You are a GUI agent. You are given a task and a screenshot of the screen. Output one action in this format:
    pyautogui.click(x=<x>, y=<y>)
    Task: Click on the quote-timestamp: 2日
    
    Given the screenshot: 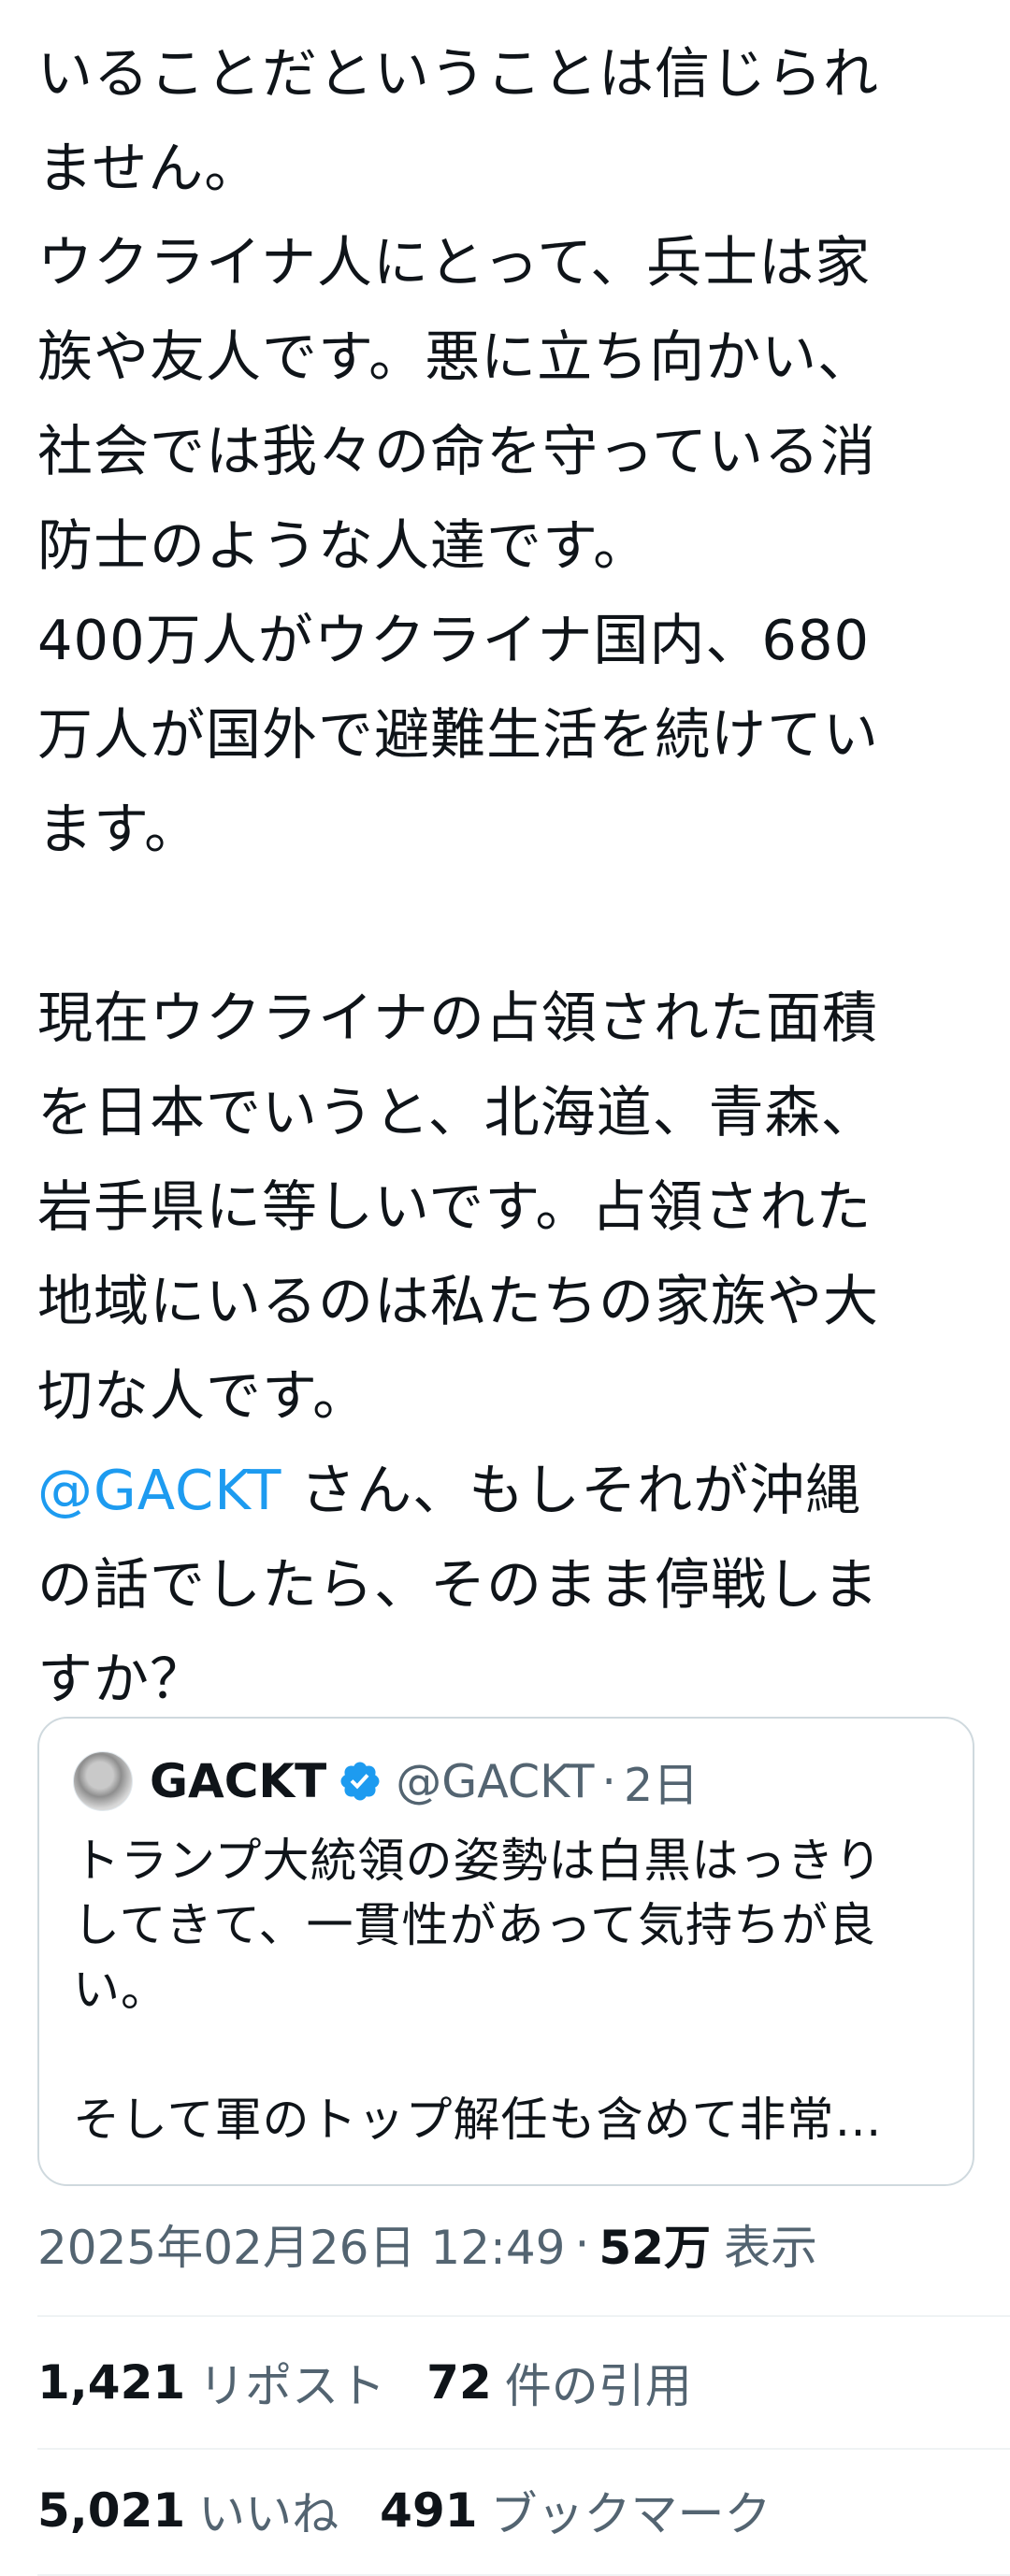 What is the action you would take?
    pyautogui.click(x=661, y=1782)
    